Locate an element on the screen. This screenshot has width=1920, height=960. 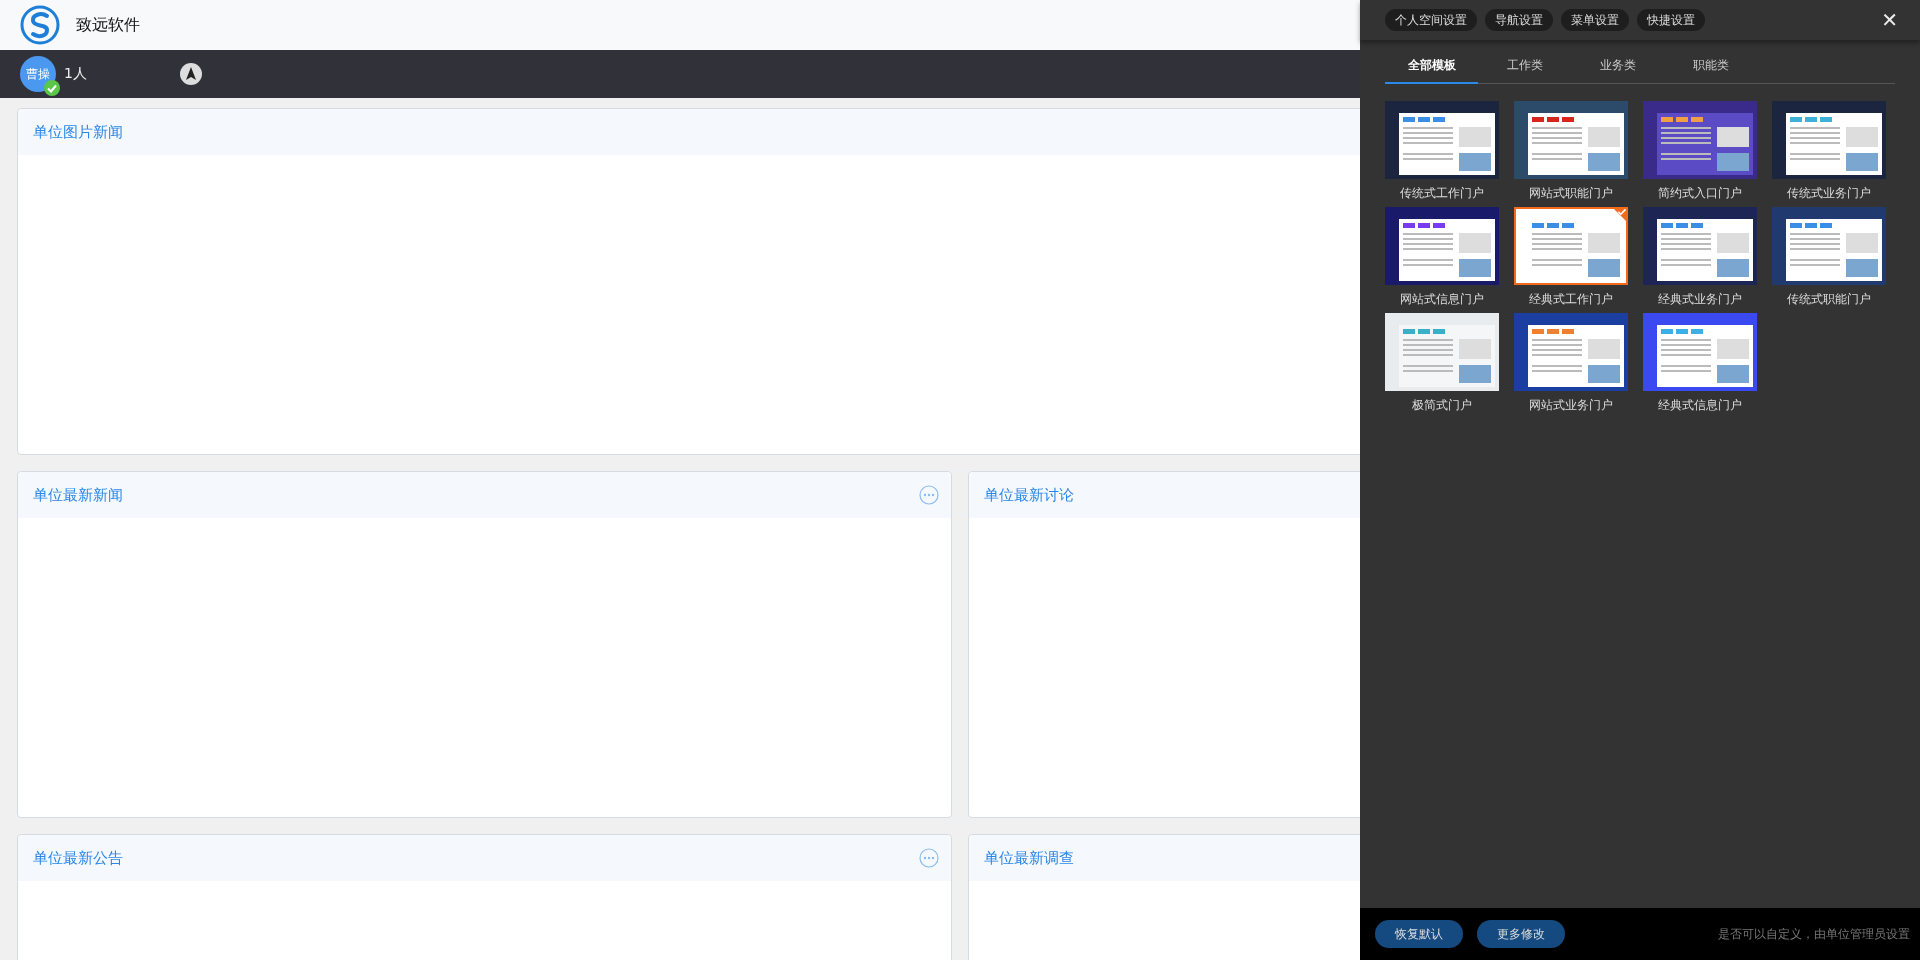
category-tab: 全部模板 is located at coordinates (1431, 66).